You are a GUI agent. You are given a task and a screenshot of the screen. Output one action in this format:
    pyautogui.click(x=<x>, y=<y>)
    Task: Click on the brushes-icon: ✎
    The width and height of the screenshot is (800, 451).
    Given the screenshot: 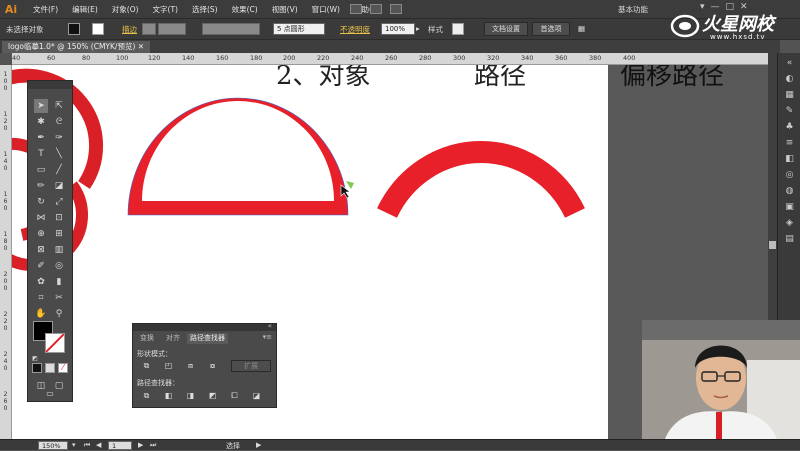 What is the action you would take?
    pyautogui.click(x=789, y=111)
    